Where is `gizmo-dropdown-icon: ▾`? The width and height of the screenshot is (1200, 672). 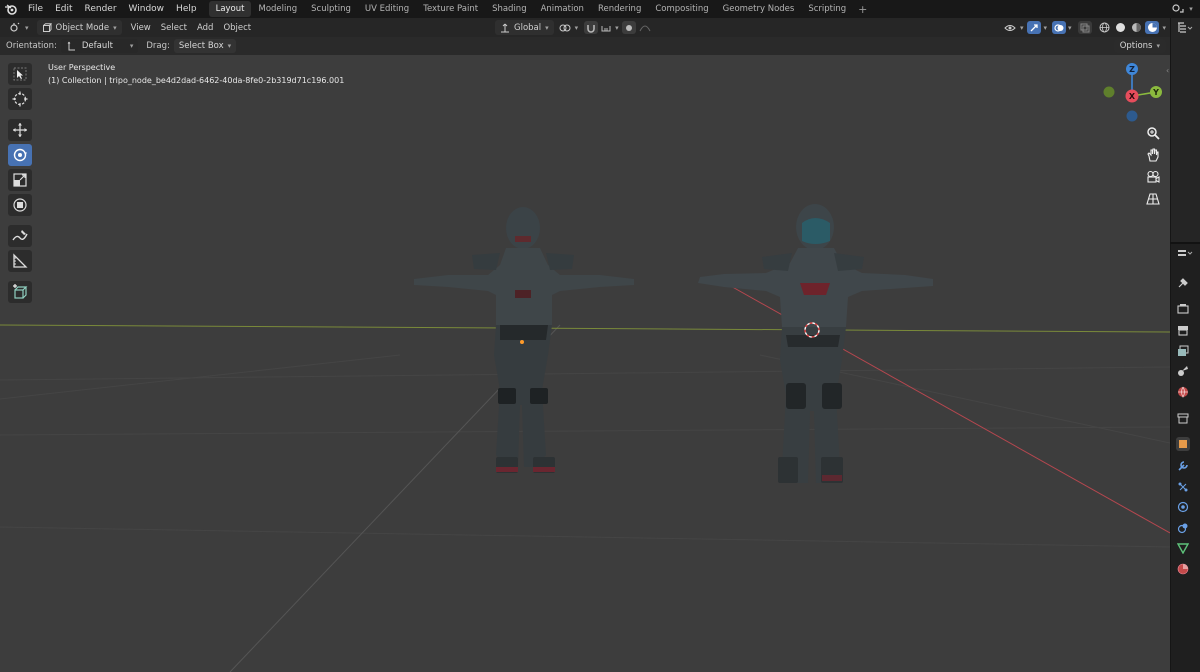
gizmo-dropdown-icon: ▾ is located at coordinates (1045, 28).